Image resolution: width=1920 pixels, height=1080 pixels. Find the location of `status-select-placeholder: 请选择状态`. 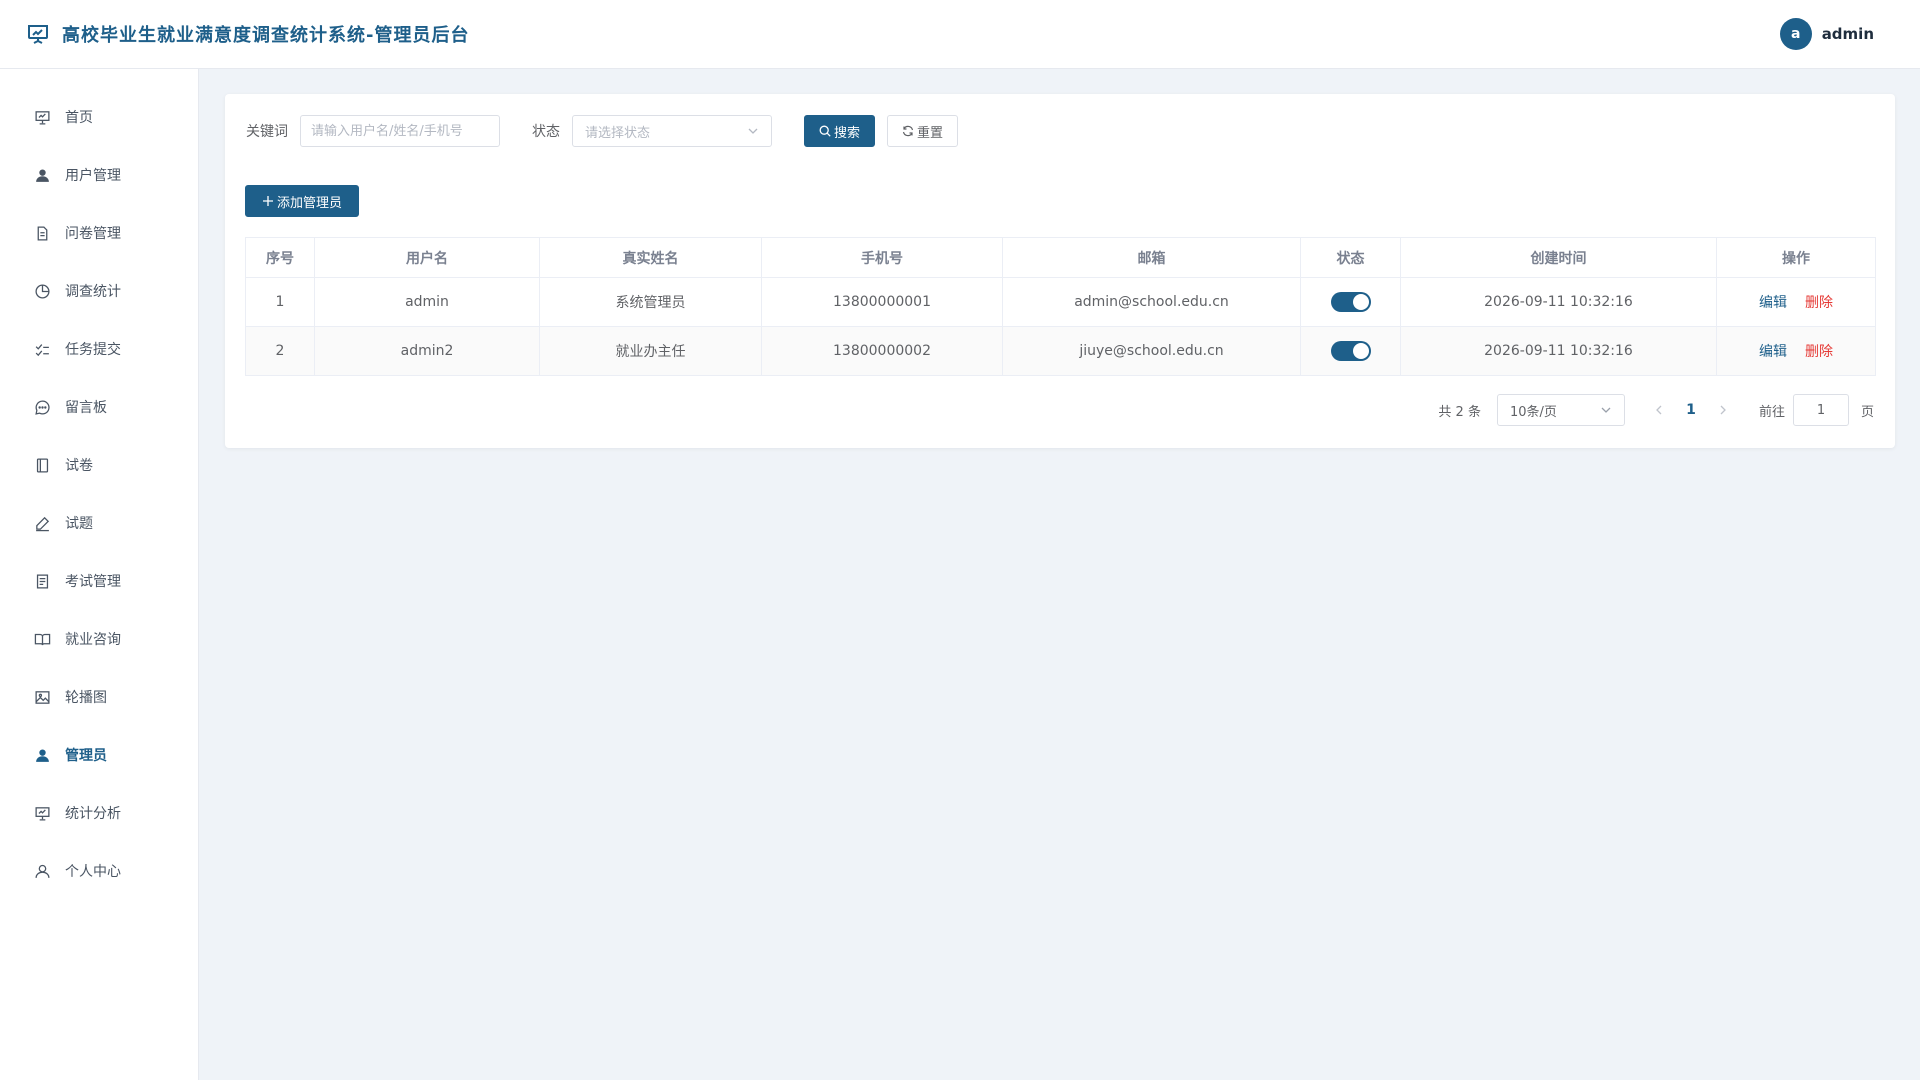

status-select-placeholder: 请选择状态 is located at coordinates (618, 133).